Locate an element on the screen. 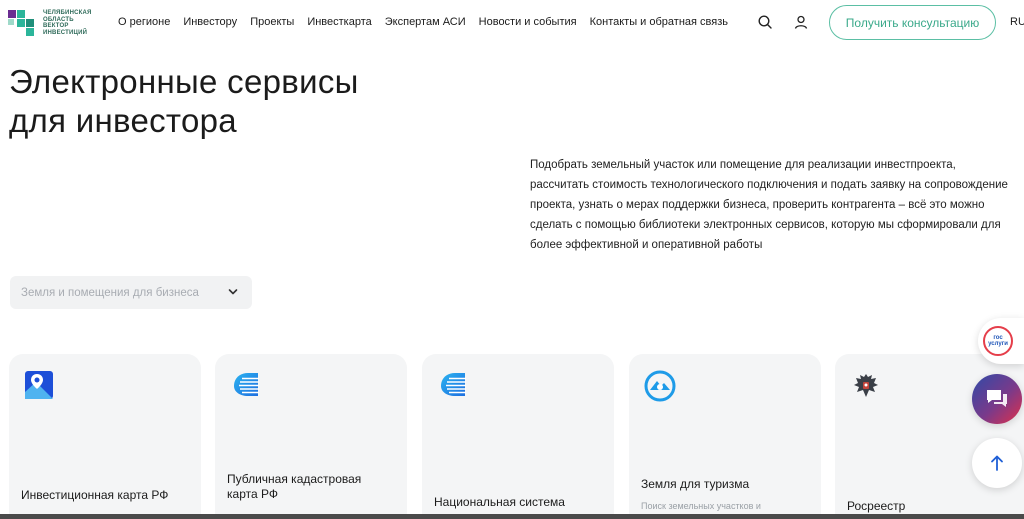  service-card-subtitle: Поиск земельных участков и is located at coordinates (701, 506).